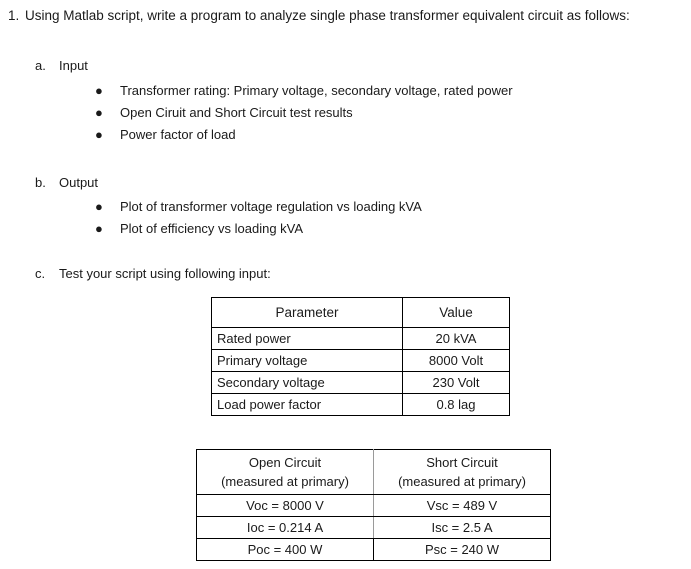  Describe the element at coordinates (285, 505) in the screenshot. I see `cell-open-circuit: Voc = 8000 V` at that location.